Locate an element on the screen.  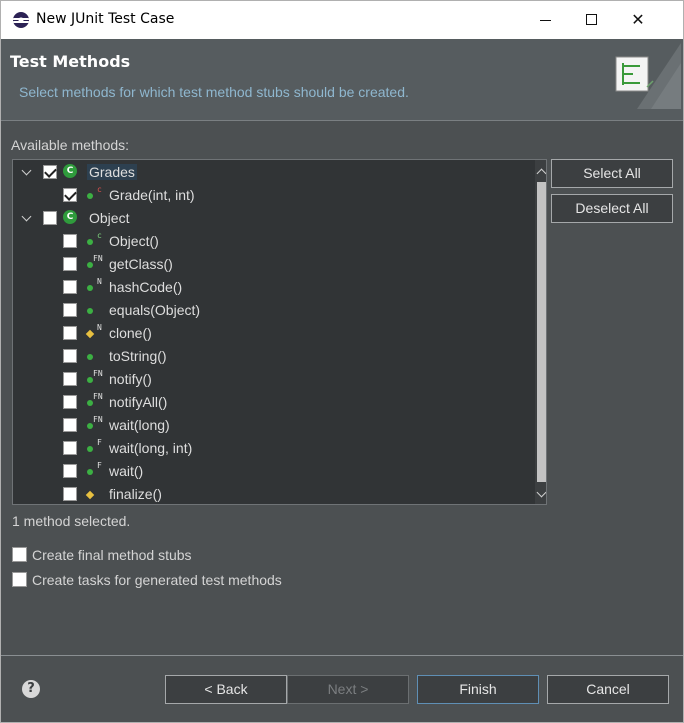
deselect-all-label: Deselect All is located at coordinates (612, 208).